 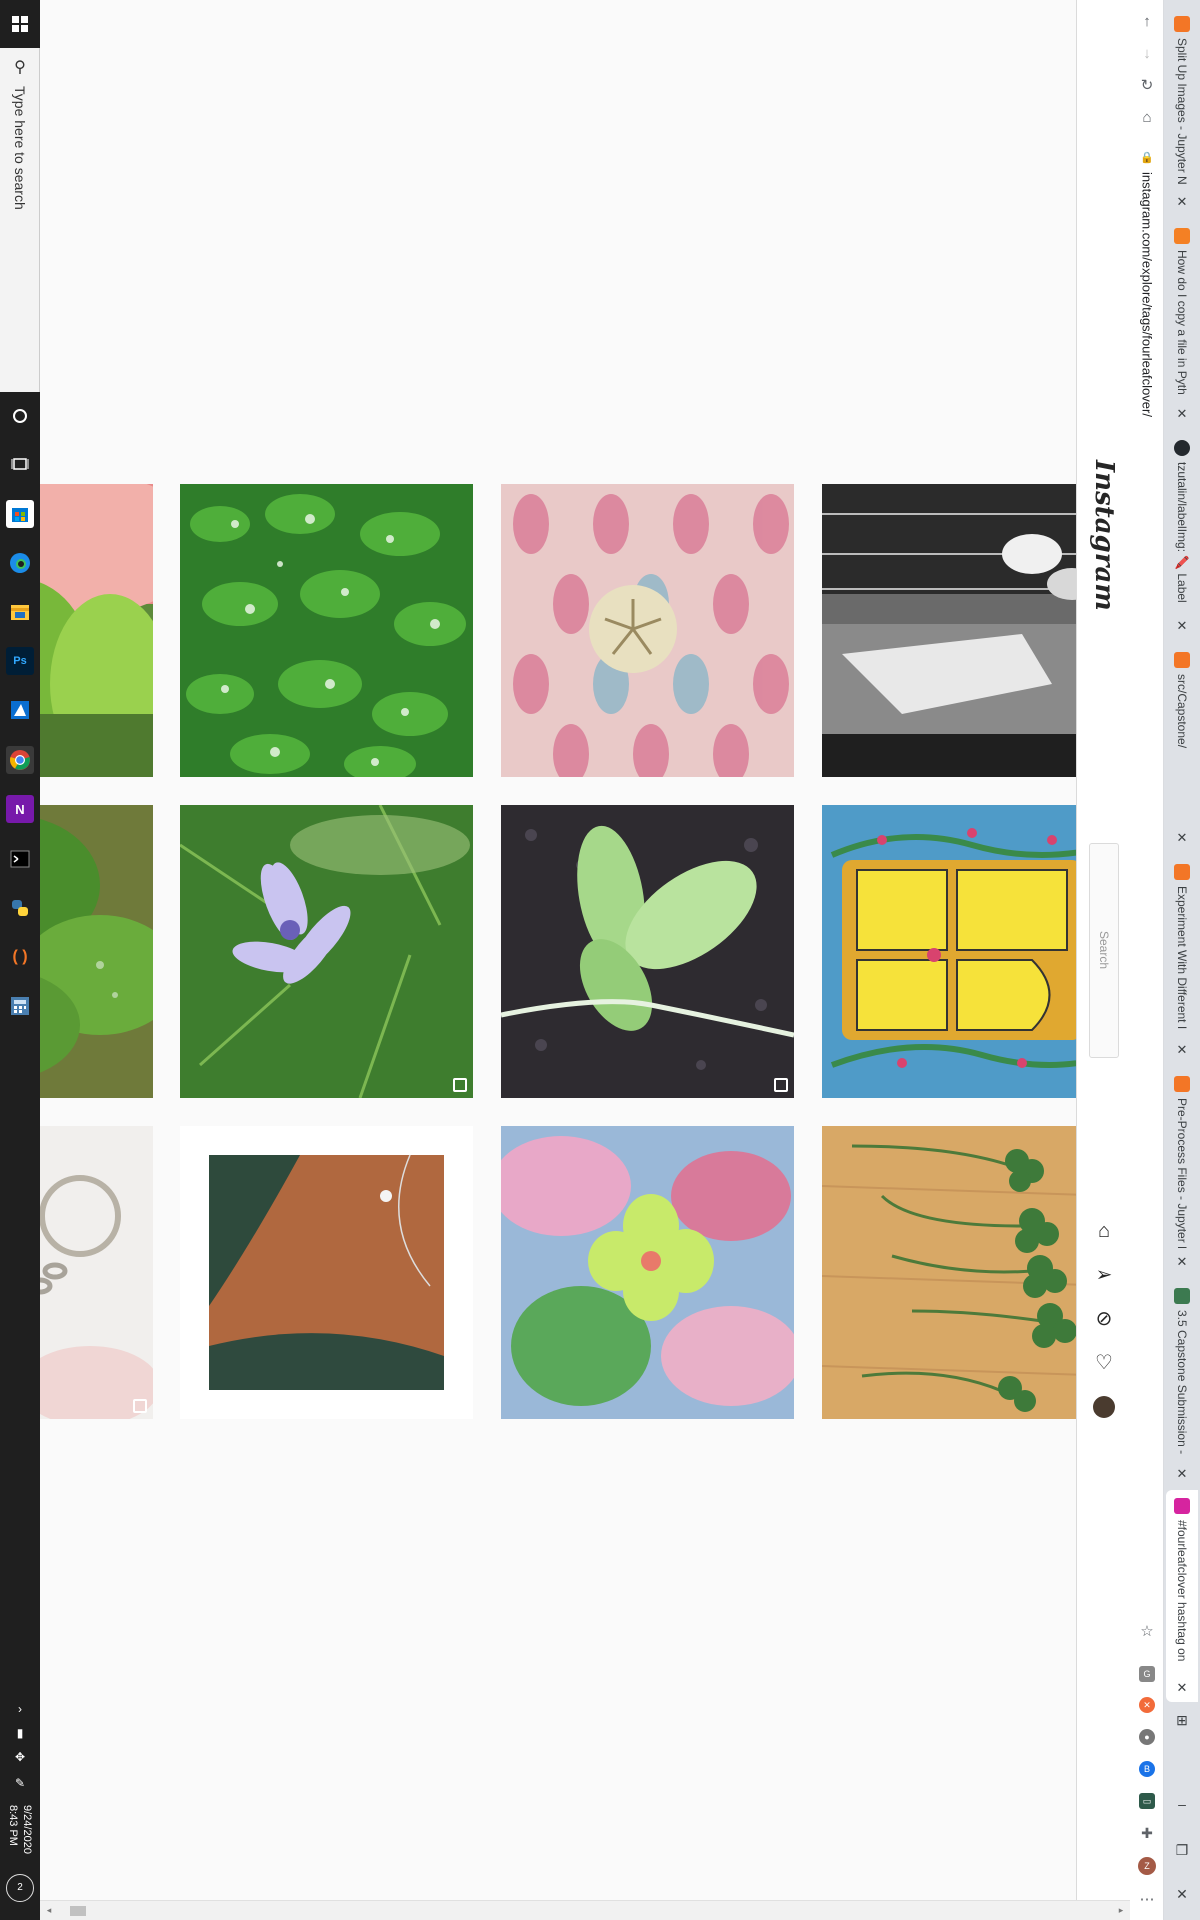 I want to click on taskbar-search-placeholder: Type here to search, so click(x=20, y=148).